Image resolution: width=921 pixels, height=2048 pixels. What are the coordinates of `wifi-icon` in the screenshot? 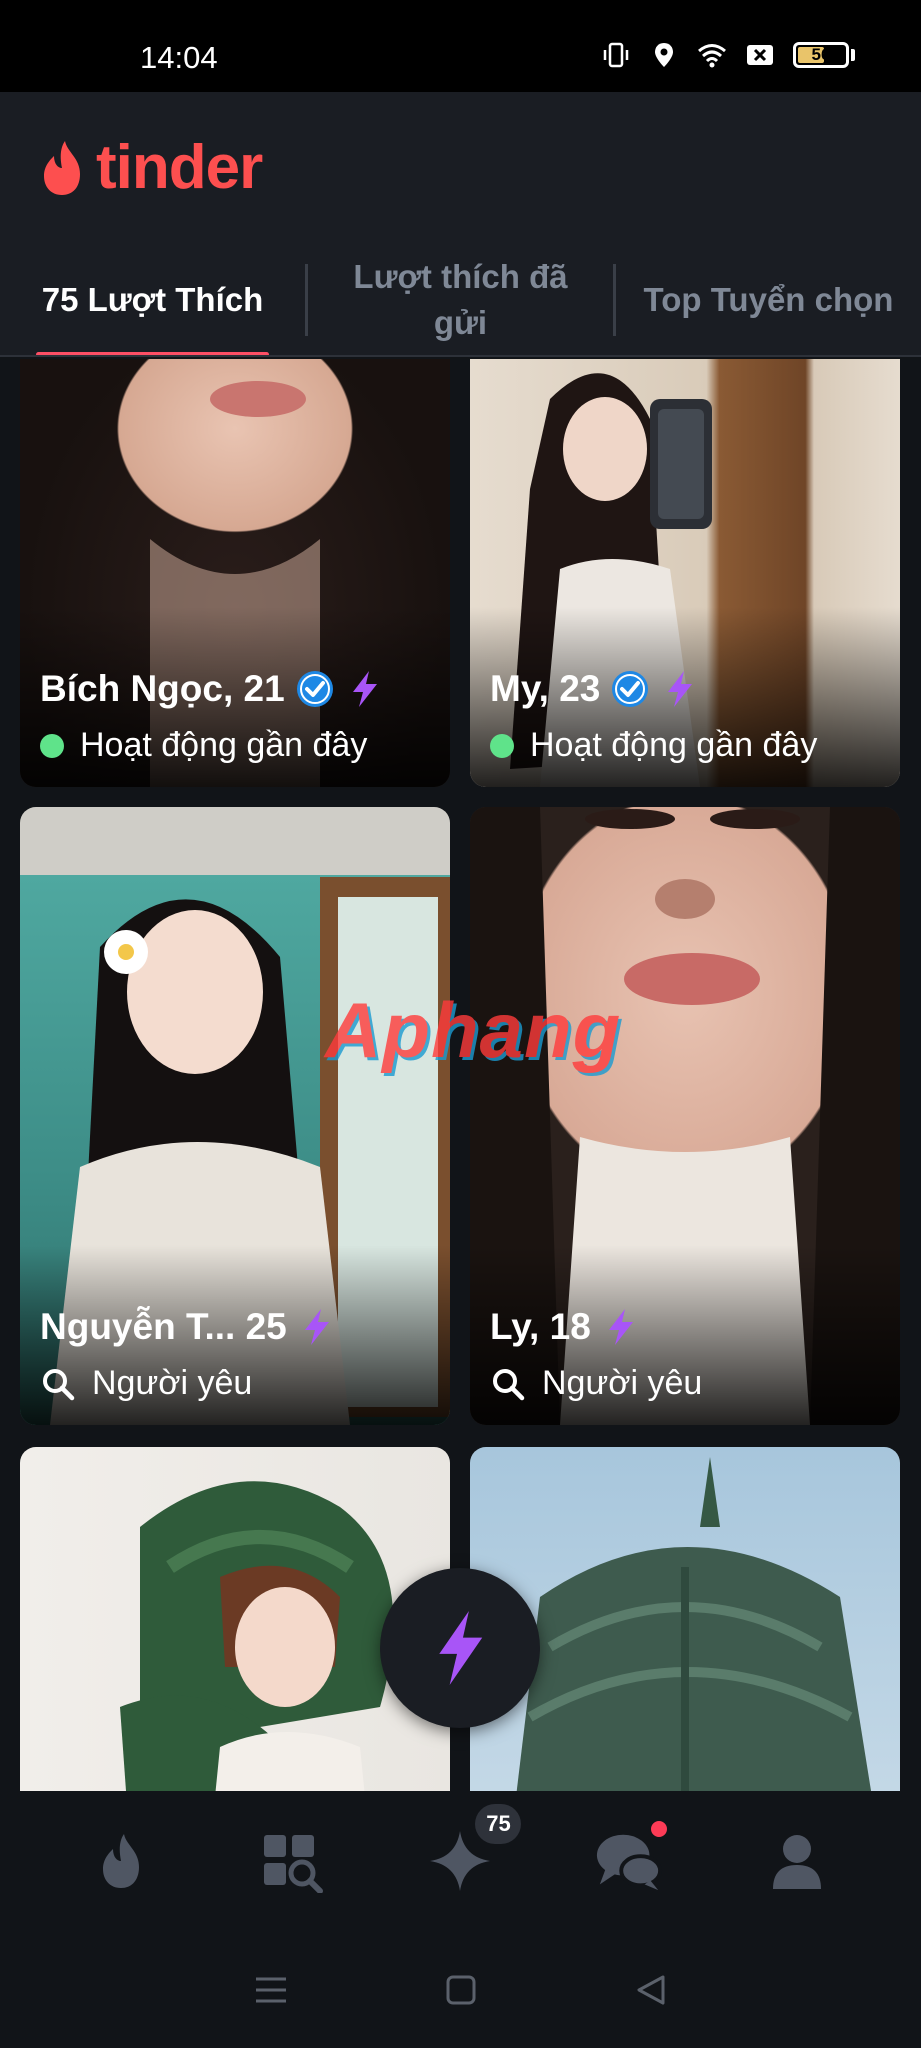 It's located at (712, 56).